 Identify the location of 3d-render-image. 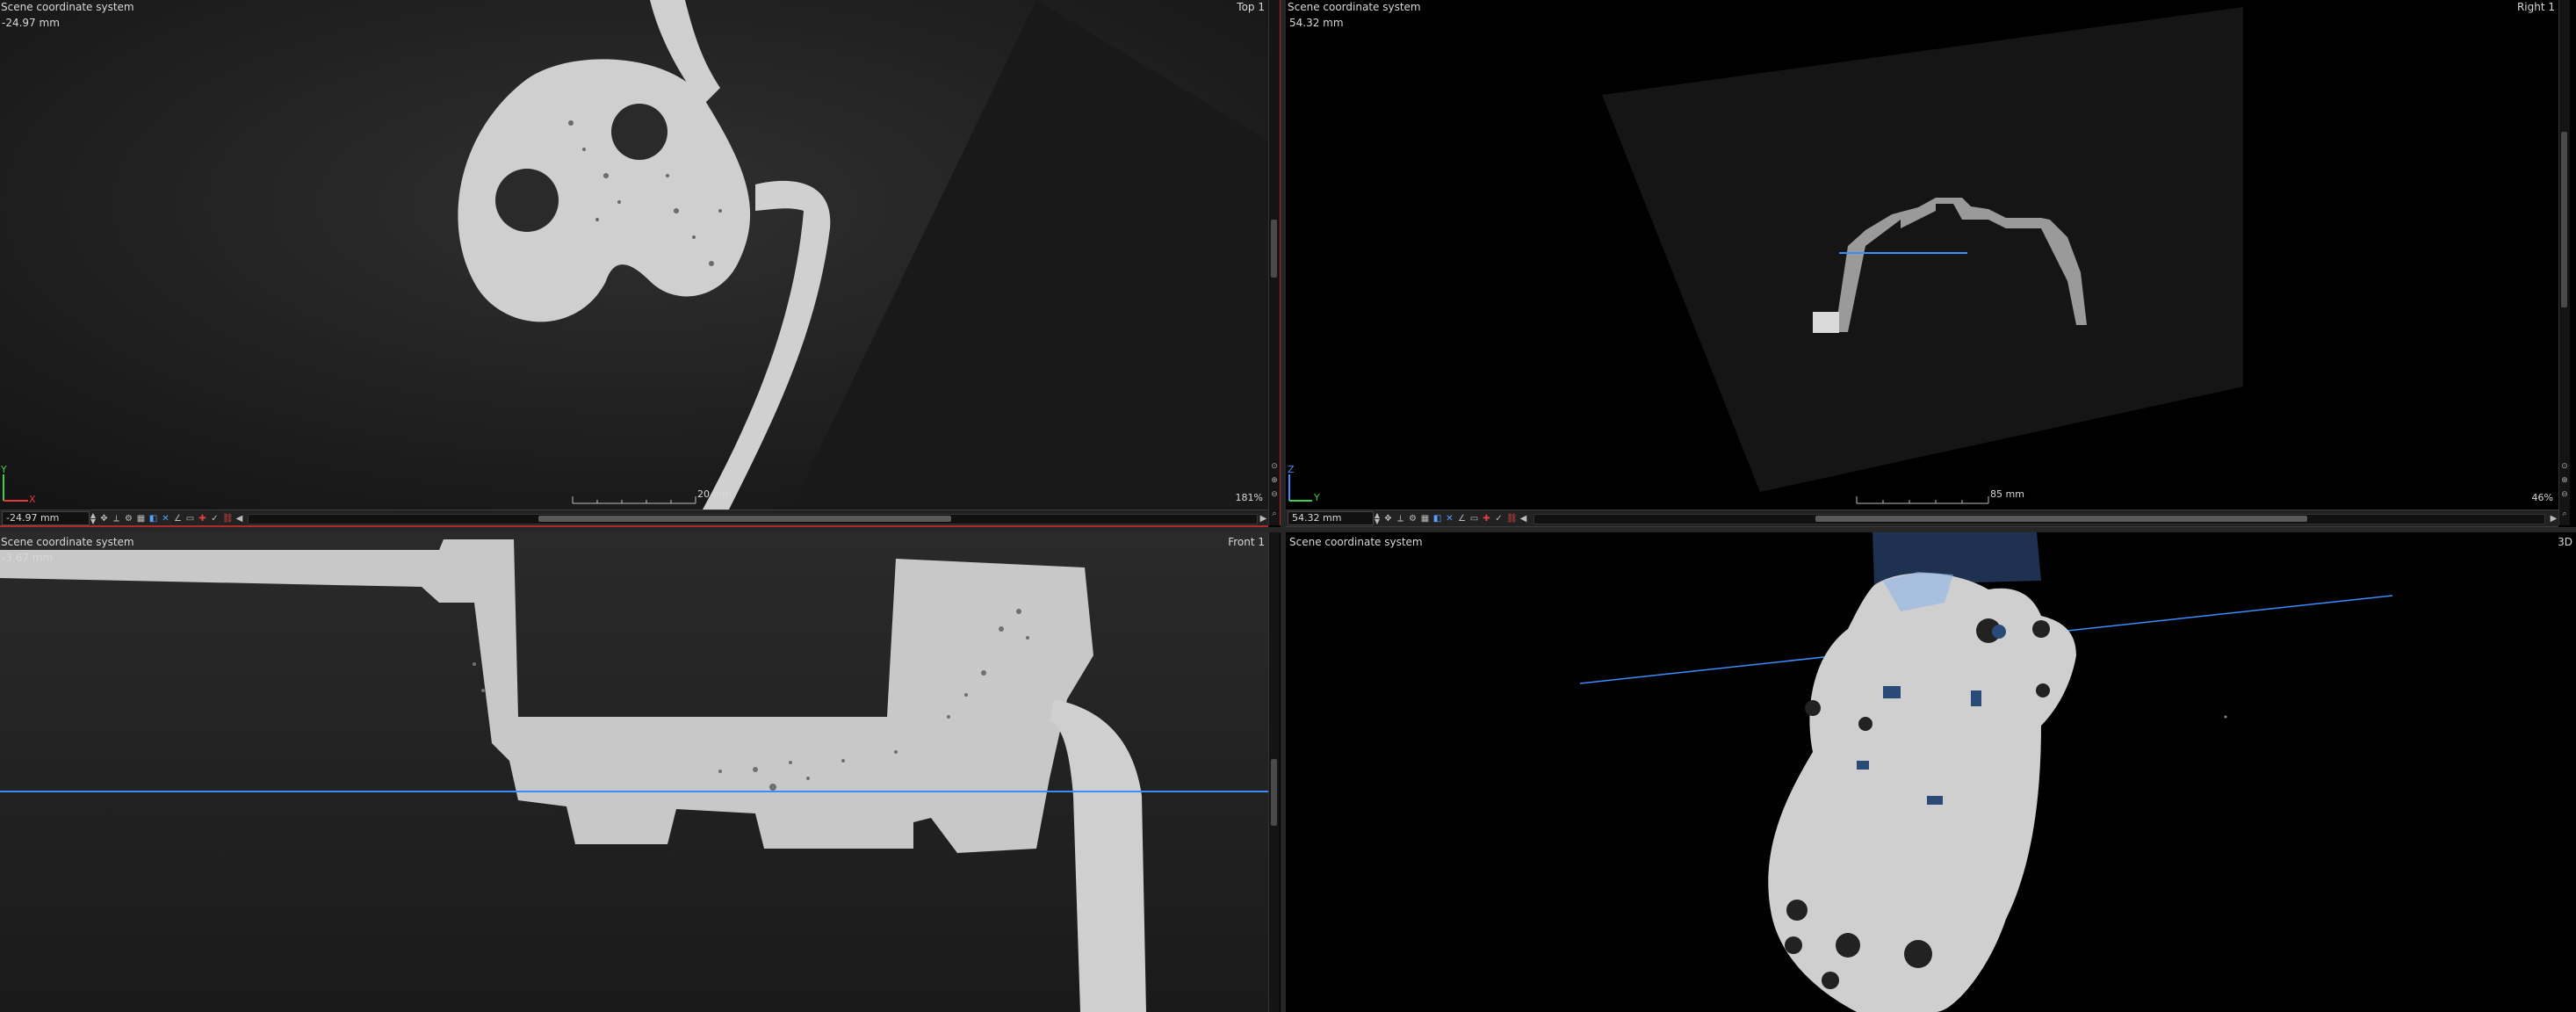
(1986, 772).